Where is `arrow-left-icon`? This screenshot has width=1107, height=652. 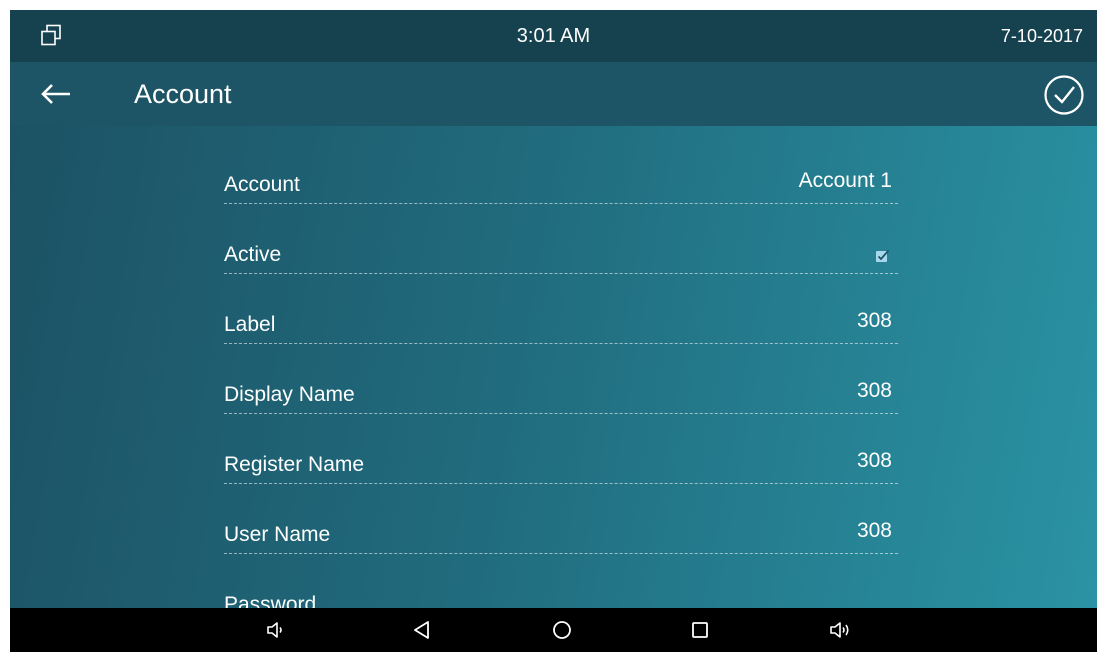
arrow-left-icon is located at coordinates (55, 94).